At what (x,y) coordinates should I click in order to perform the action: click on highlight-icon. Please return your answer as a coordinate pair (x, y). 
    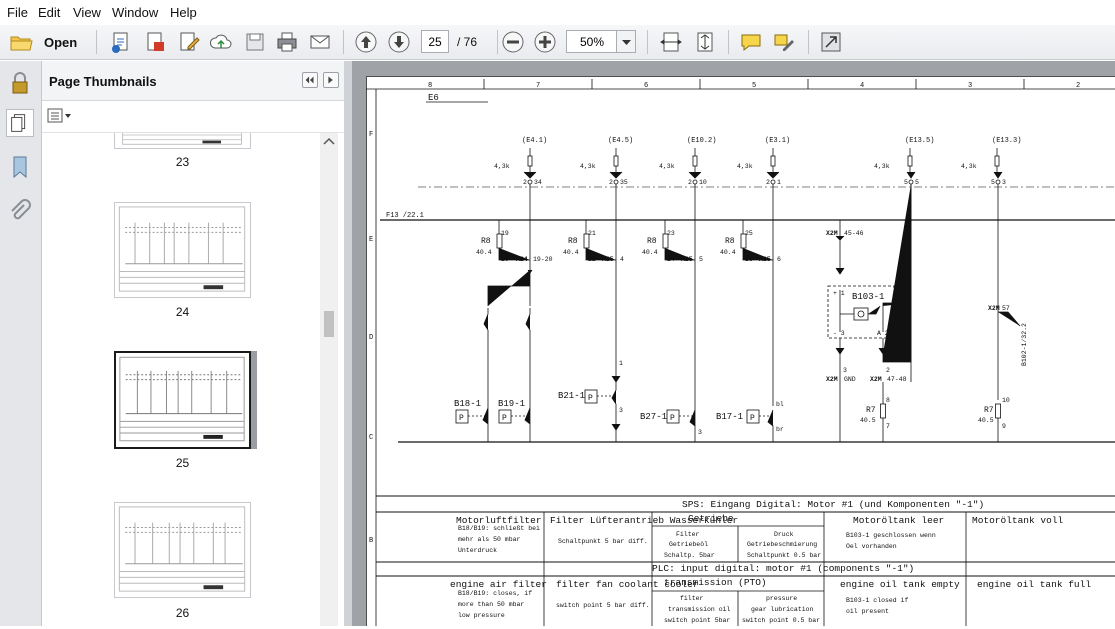
    Looking at the image, I should click on (784, 42).